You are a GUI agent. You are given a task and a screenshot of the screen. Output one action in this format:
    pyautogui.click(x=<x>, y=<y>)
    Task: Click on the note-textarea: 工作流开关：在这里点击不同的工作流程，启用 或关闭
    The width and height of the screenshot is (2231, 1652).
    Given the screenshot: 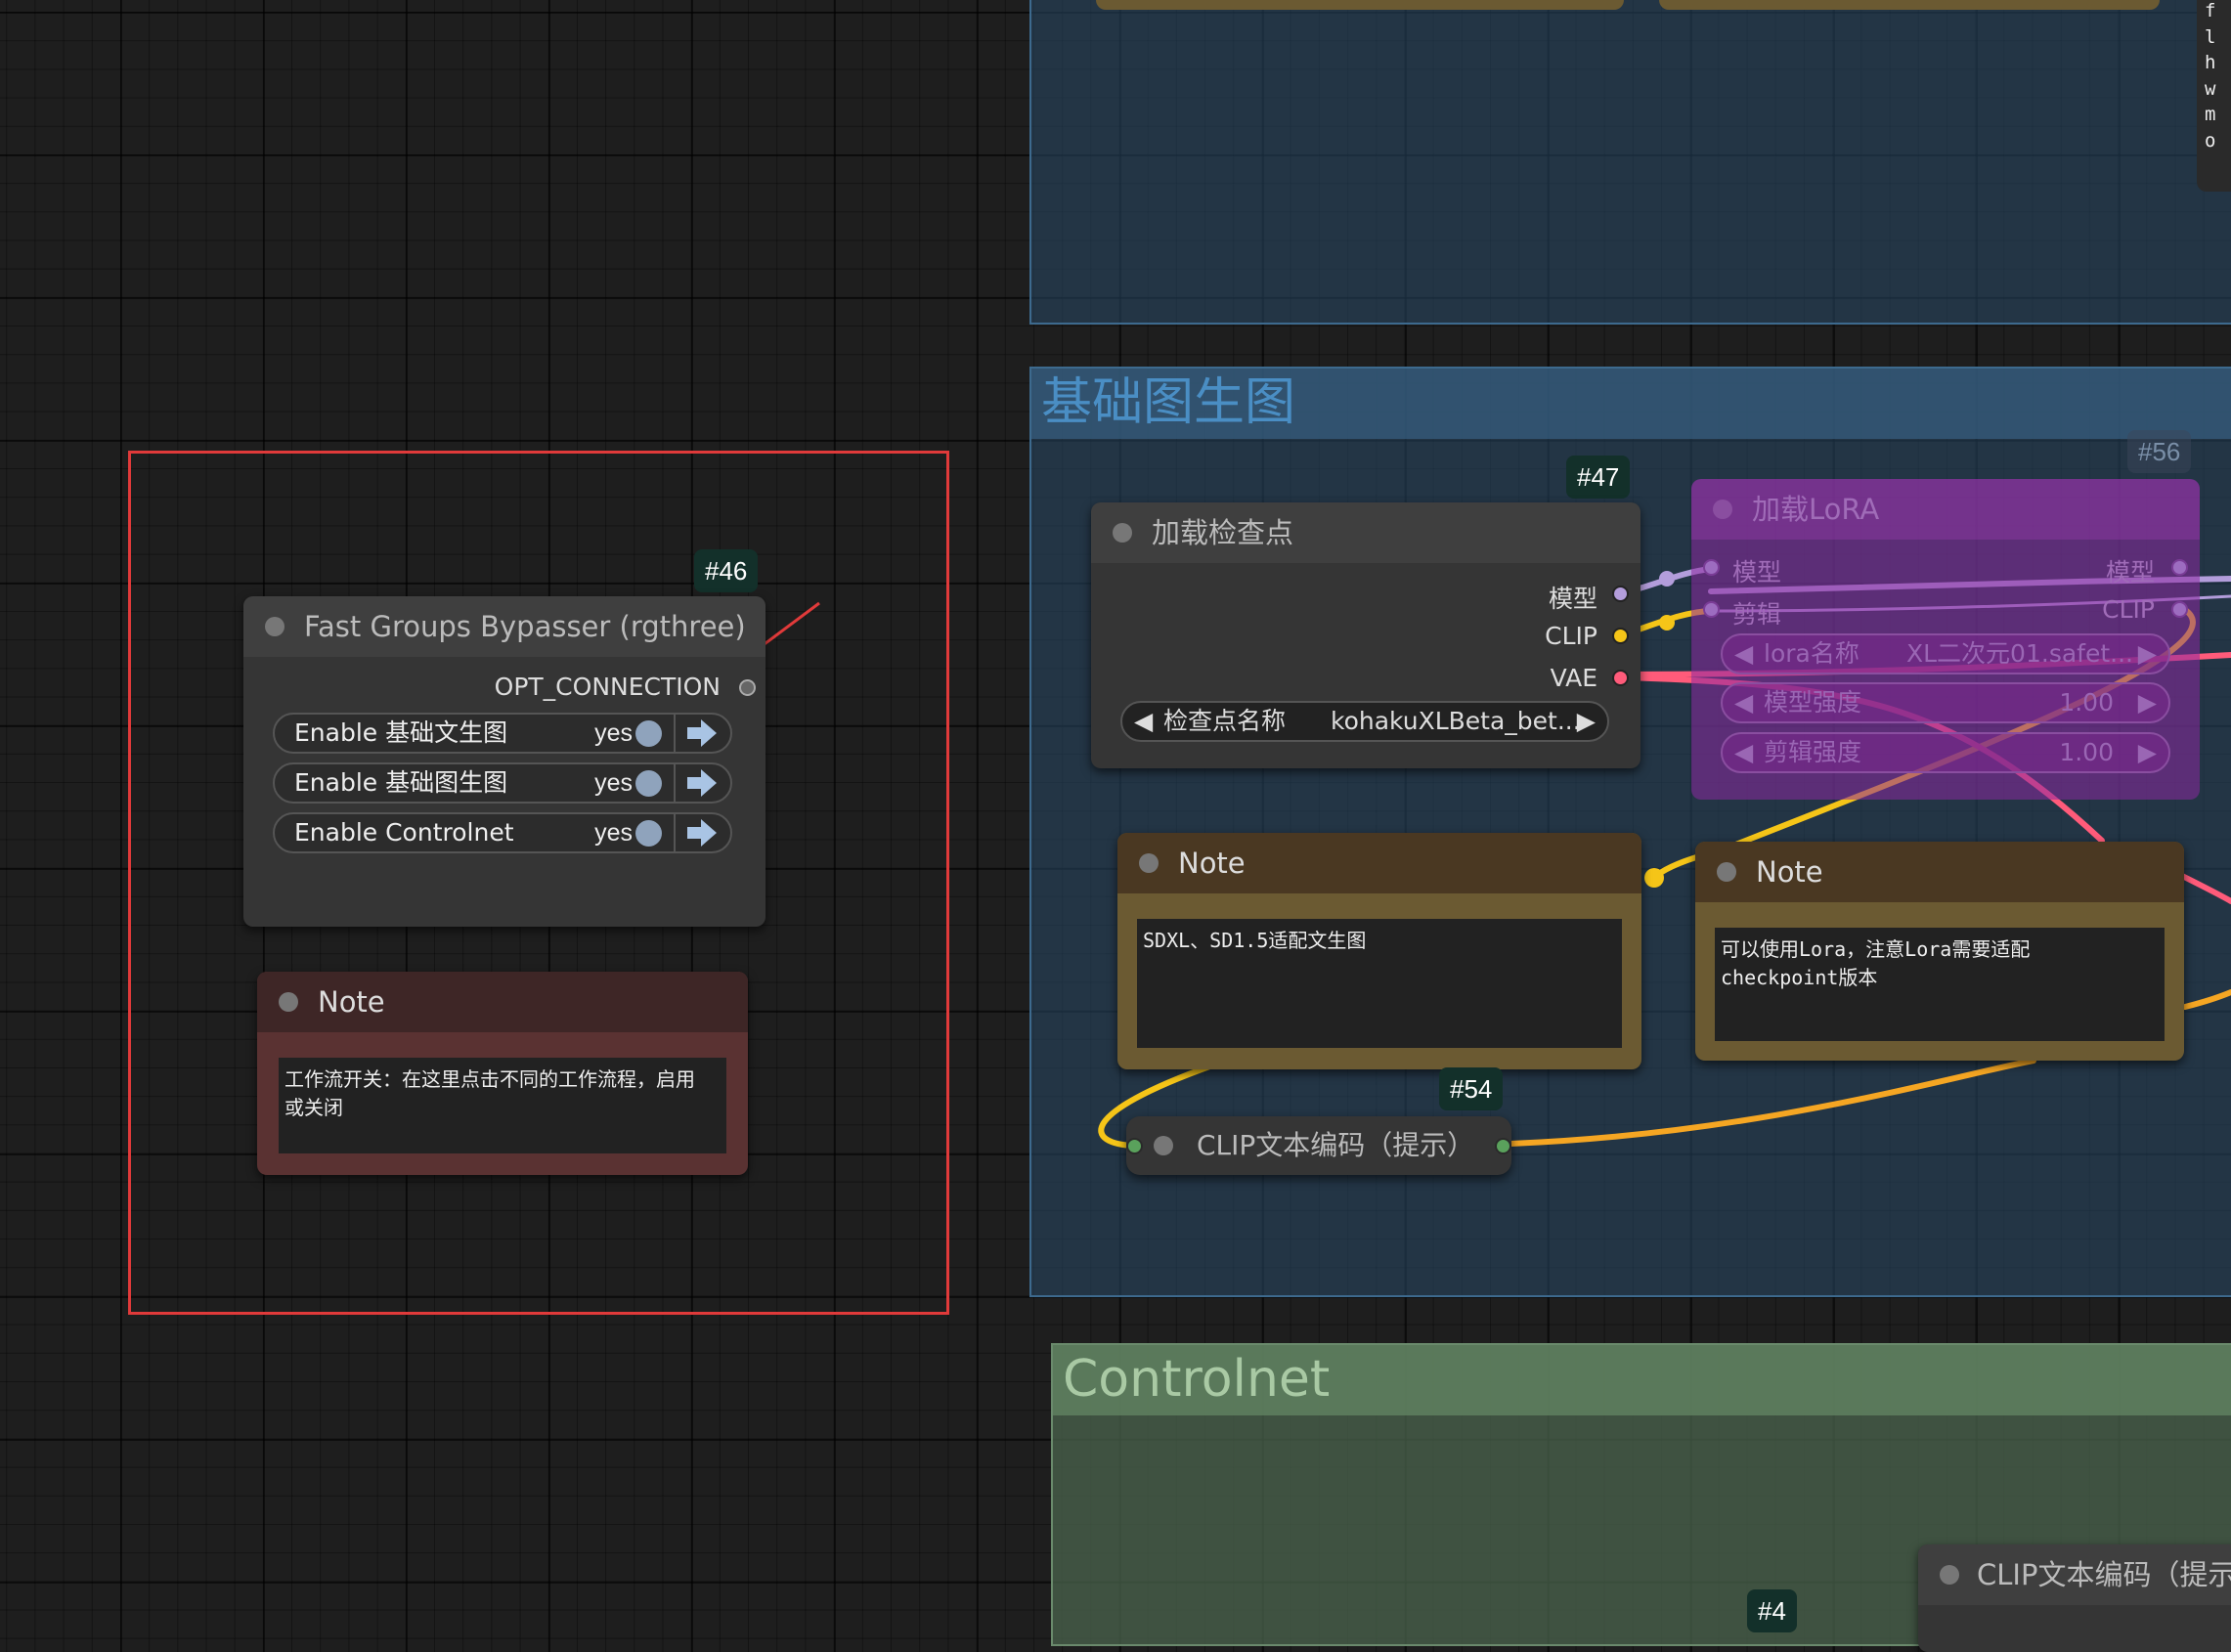 What is the action you would take?
    pyautogui.click(x=502, y=1105)
    